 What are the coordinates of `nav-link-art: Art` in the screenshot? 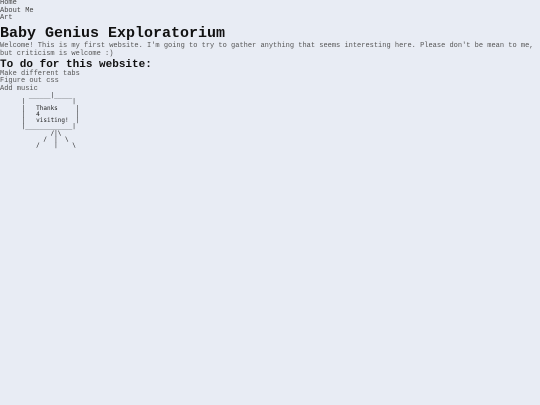 It's located at (270, 18).